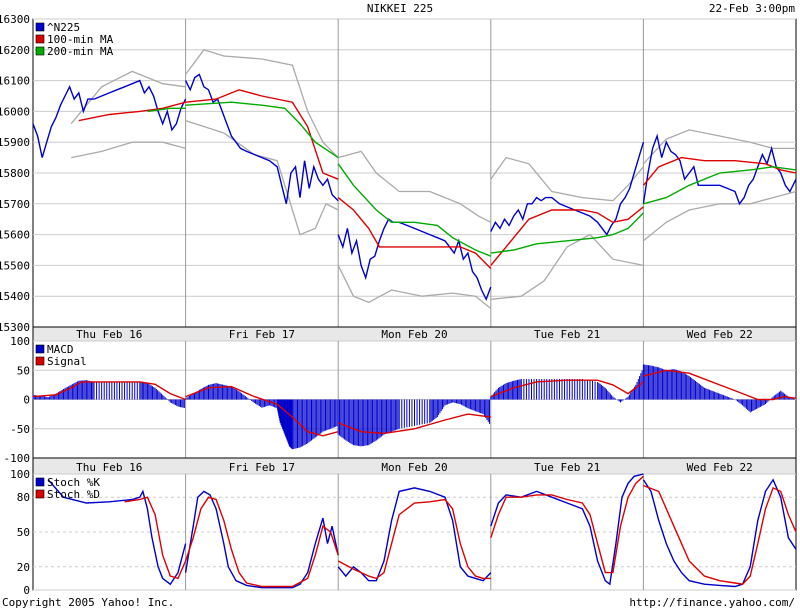  I want to click on legend-label: 200-min MA, so click(80, 51).